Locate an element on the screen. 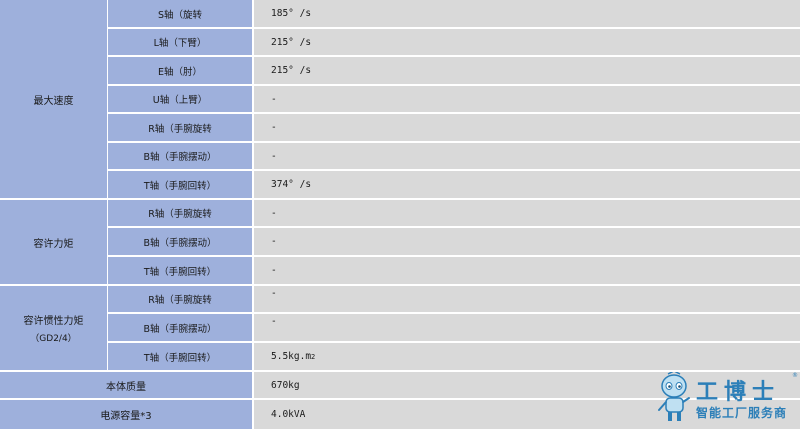  watermark-subtitle: 智能工厂服务商 is located at coordinates (742, 413).